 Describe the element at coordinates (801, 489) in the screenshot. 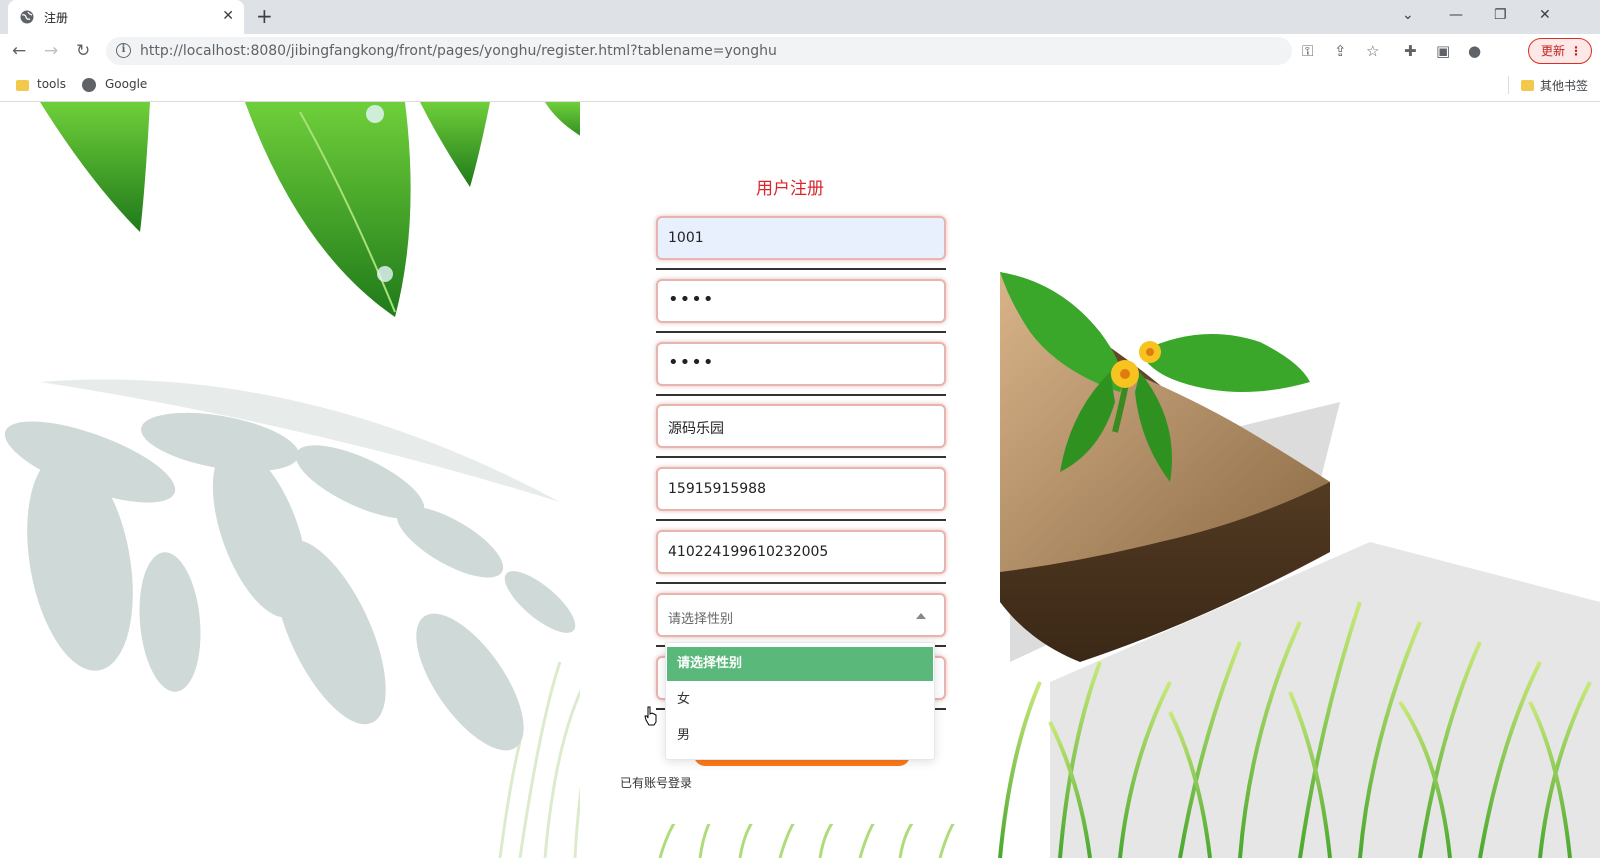

I see `phone-input: 15915915988` at that location.